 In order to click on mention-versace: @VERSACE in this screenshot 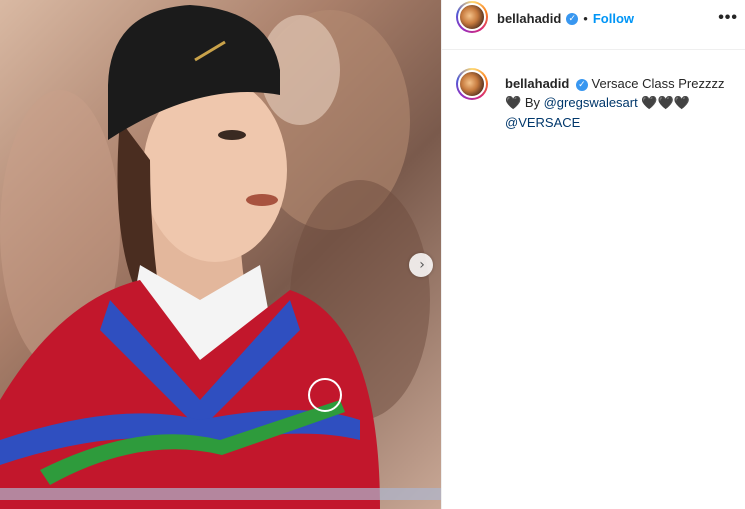, I will do `click(542, 122)`.